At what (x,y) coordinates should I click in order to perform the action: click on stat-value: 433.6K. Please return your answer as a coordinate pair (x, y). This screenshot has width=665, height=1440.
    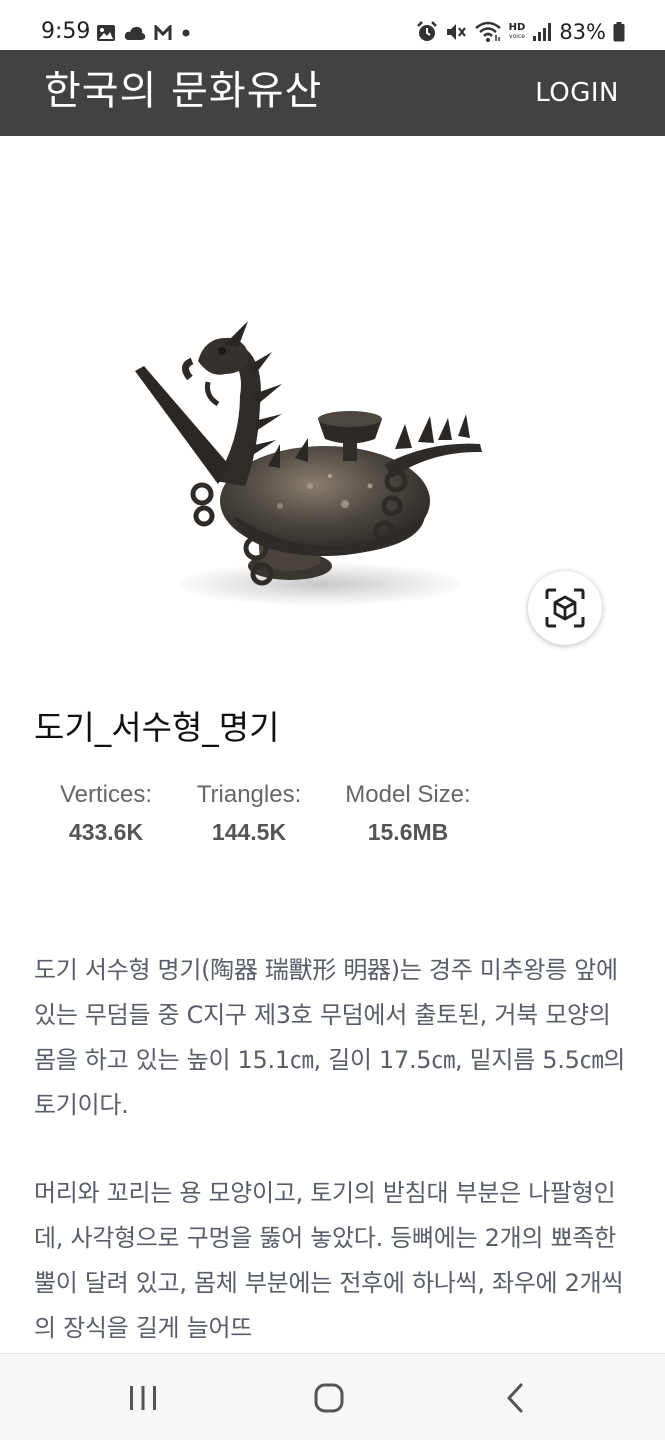
    Looking at the image, I should click on (106, 832).